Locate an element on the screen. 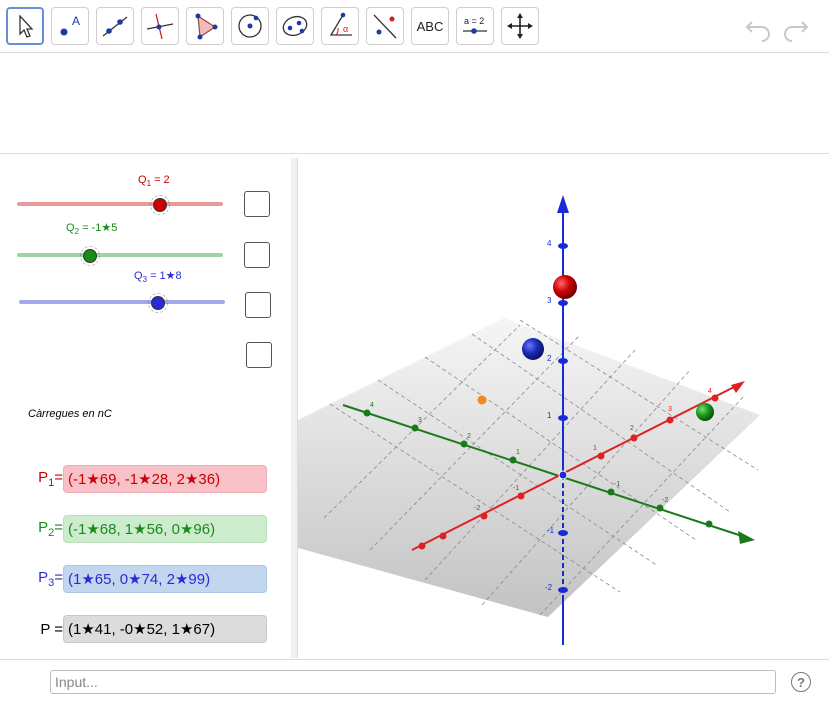  slider-q3-track is located at coordinates (122, 302).